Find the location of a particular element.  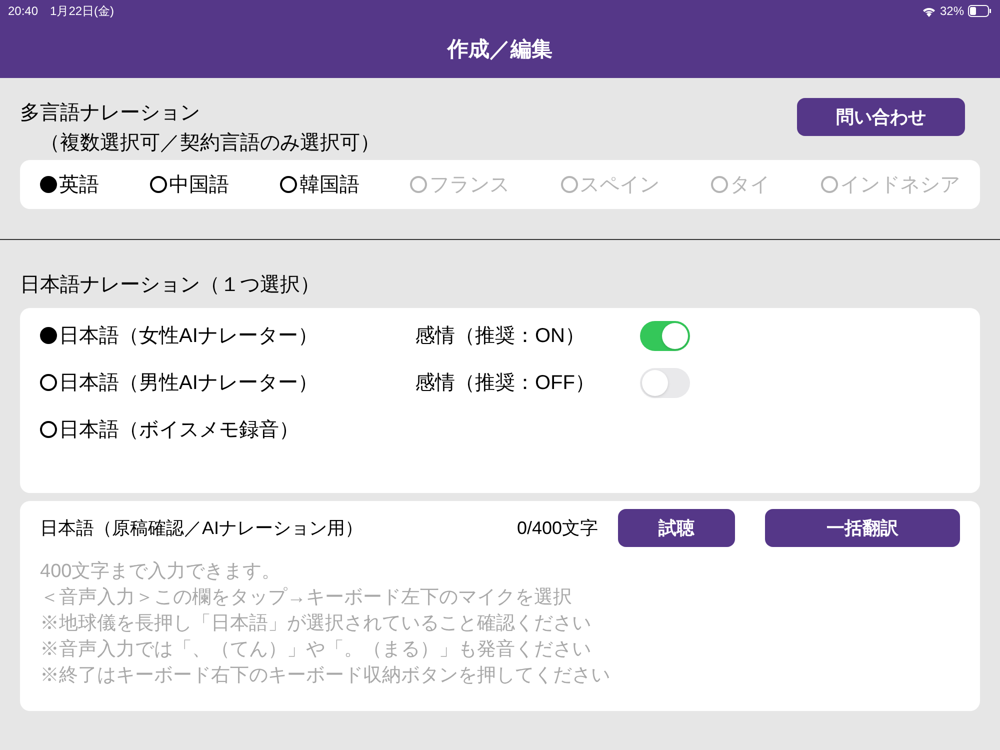

placeholder-line: ※終了はキーボード右下のキーボード収納ボタンを押してください is located at coordinates (325, 676).